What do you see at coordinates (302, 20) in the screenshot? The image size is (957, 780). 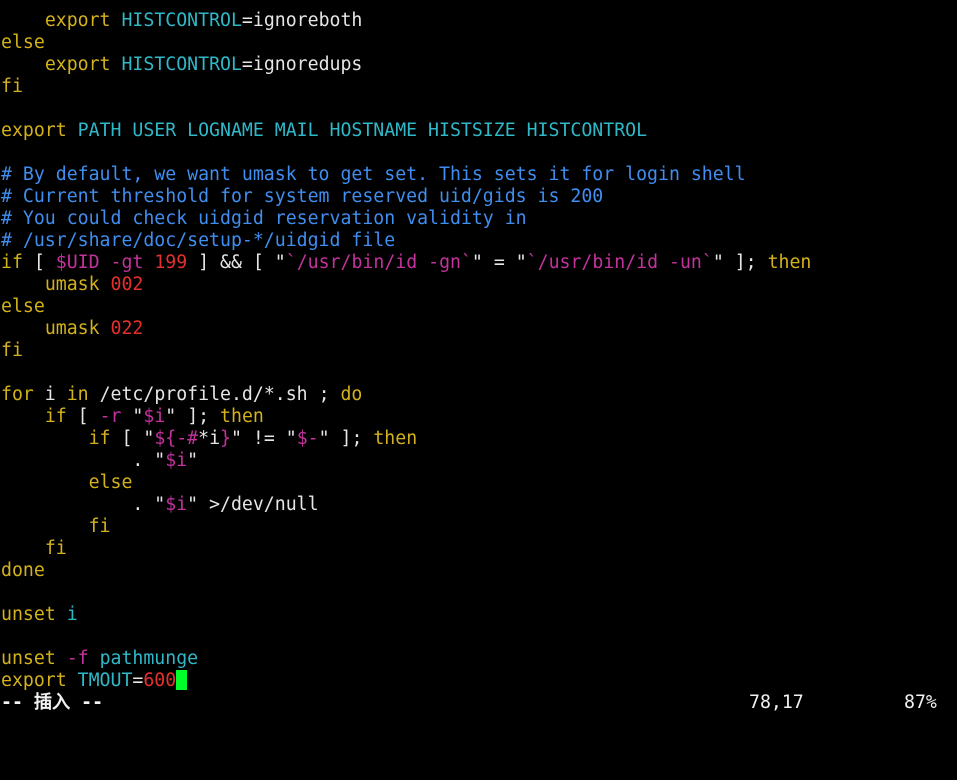 I see `code-token: =ignoreboth` at bounding box center [302, 20].